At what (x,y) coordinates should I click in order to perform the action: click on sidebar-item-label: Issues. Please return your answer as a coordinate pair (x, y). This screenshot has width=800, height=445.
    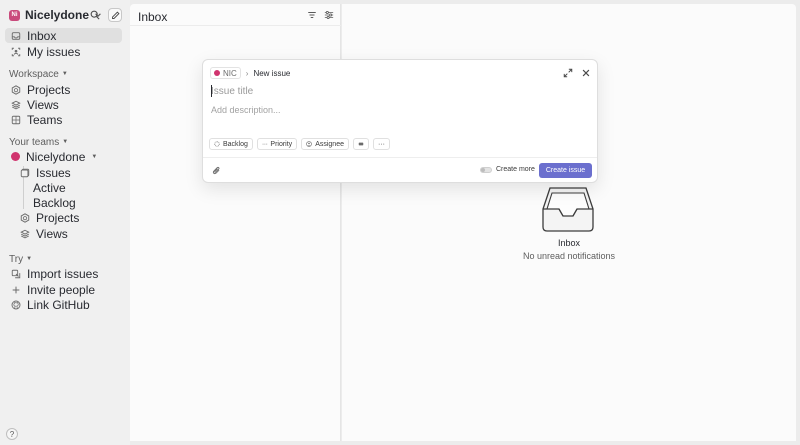
    Looking at the image, I should click on (53, 172).